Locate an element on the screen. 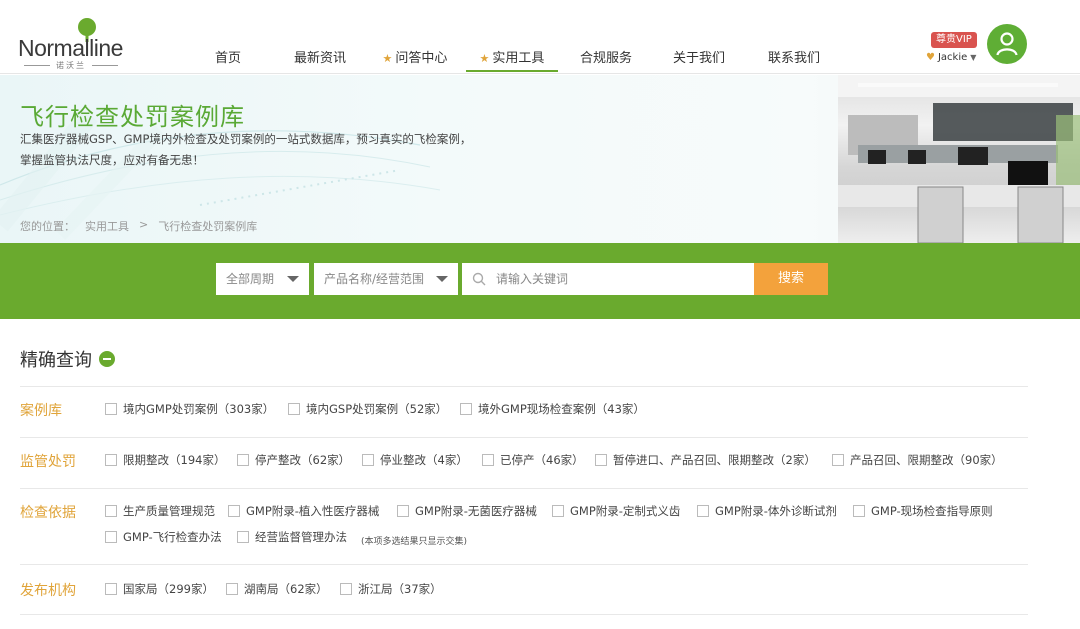 The height and width of the screenshot is (629, 1080). office-illustration is located at coordinates (959, 159).